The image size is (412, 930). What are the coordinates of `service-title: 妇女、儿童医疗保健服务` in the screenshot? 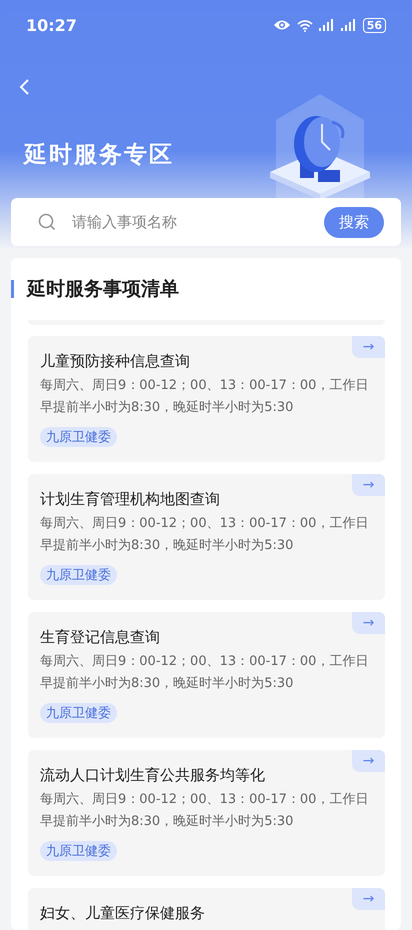 It's located at (123, 913).